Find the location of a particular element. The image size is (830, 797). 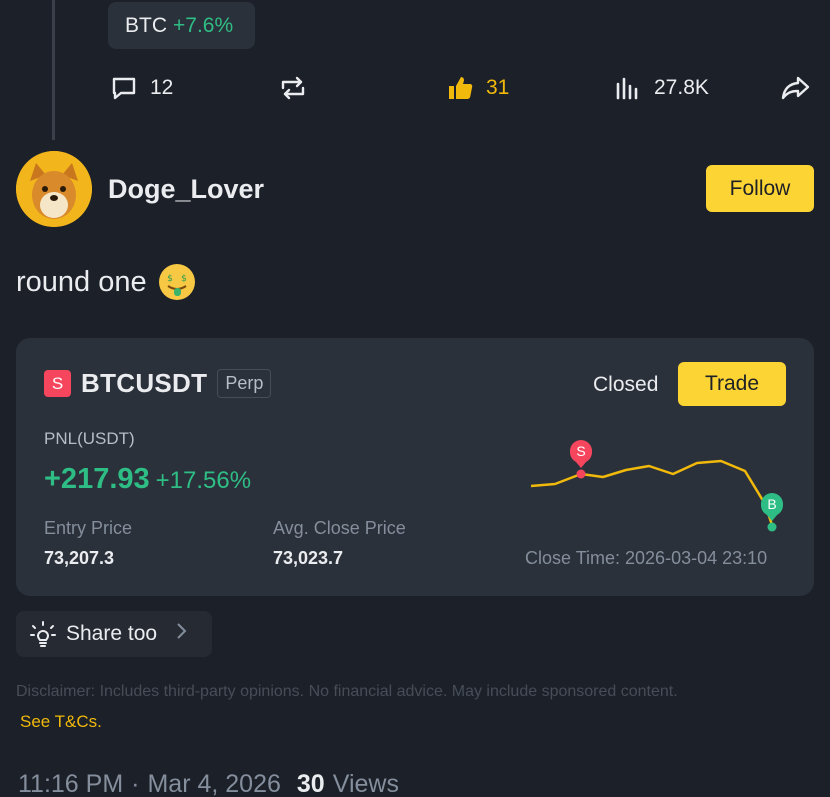

follow-button: Follow is located at coordinates (760, 188).